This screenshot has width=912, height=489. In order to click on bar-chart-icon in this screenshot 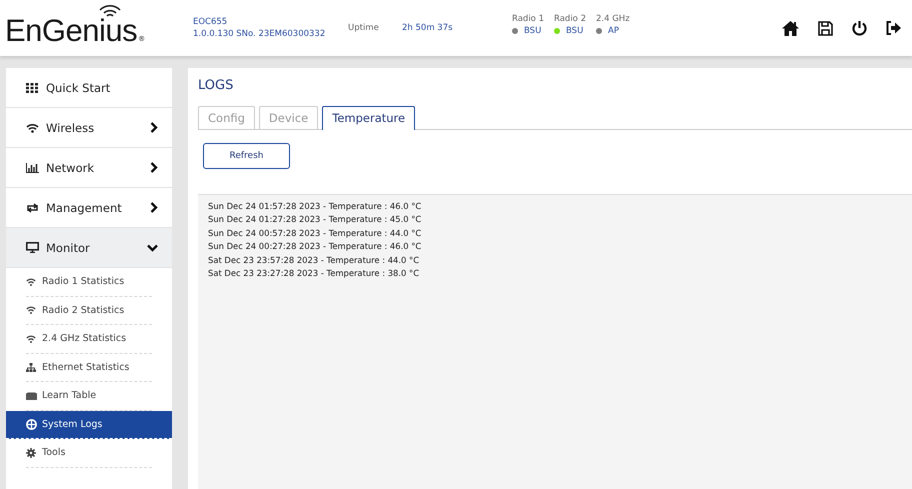, I will do `click(32, 167)`.